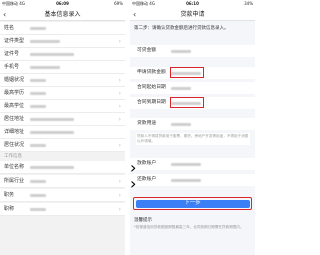  What do you see at coordinates (143, 220) in the screenshot?
I see `tips-title: 温馨提示` at bounding box center [143, 220].